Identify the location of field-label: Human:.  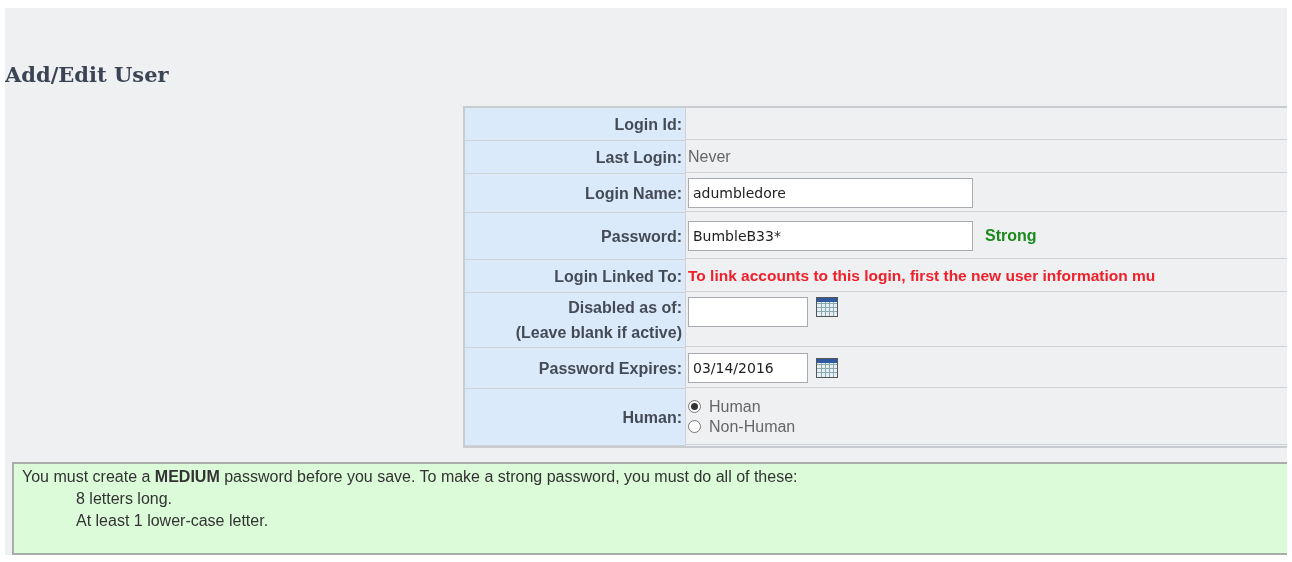
(652, 417).